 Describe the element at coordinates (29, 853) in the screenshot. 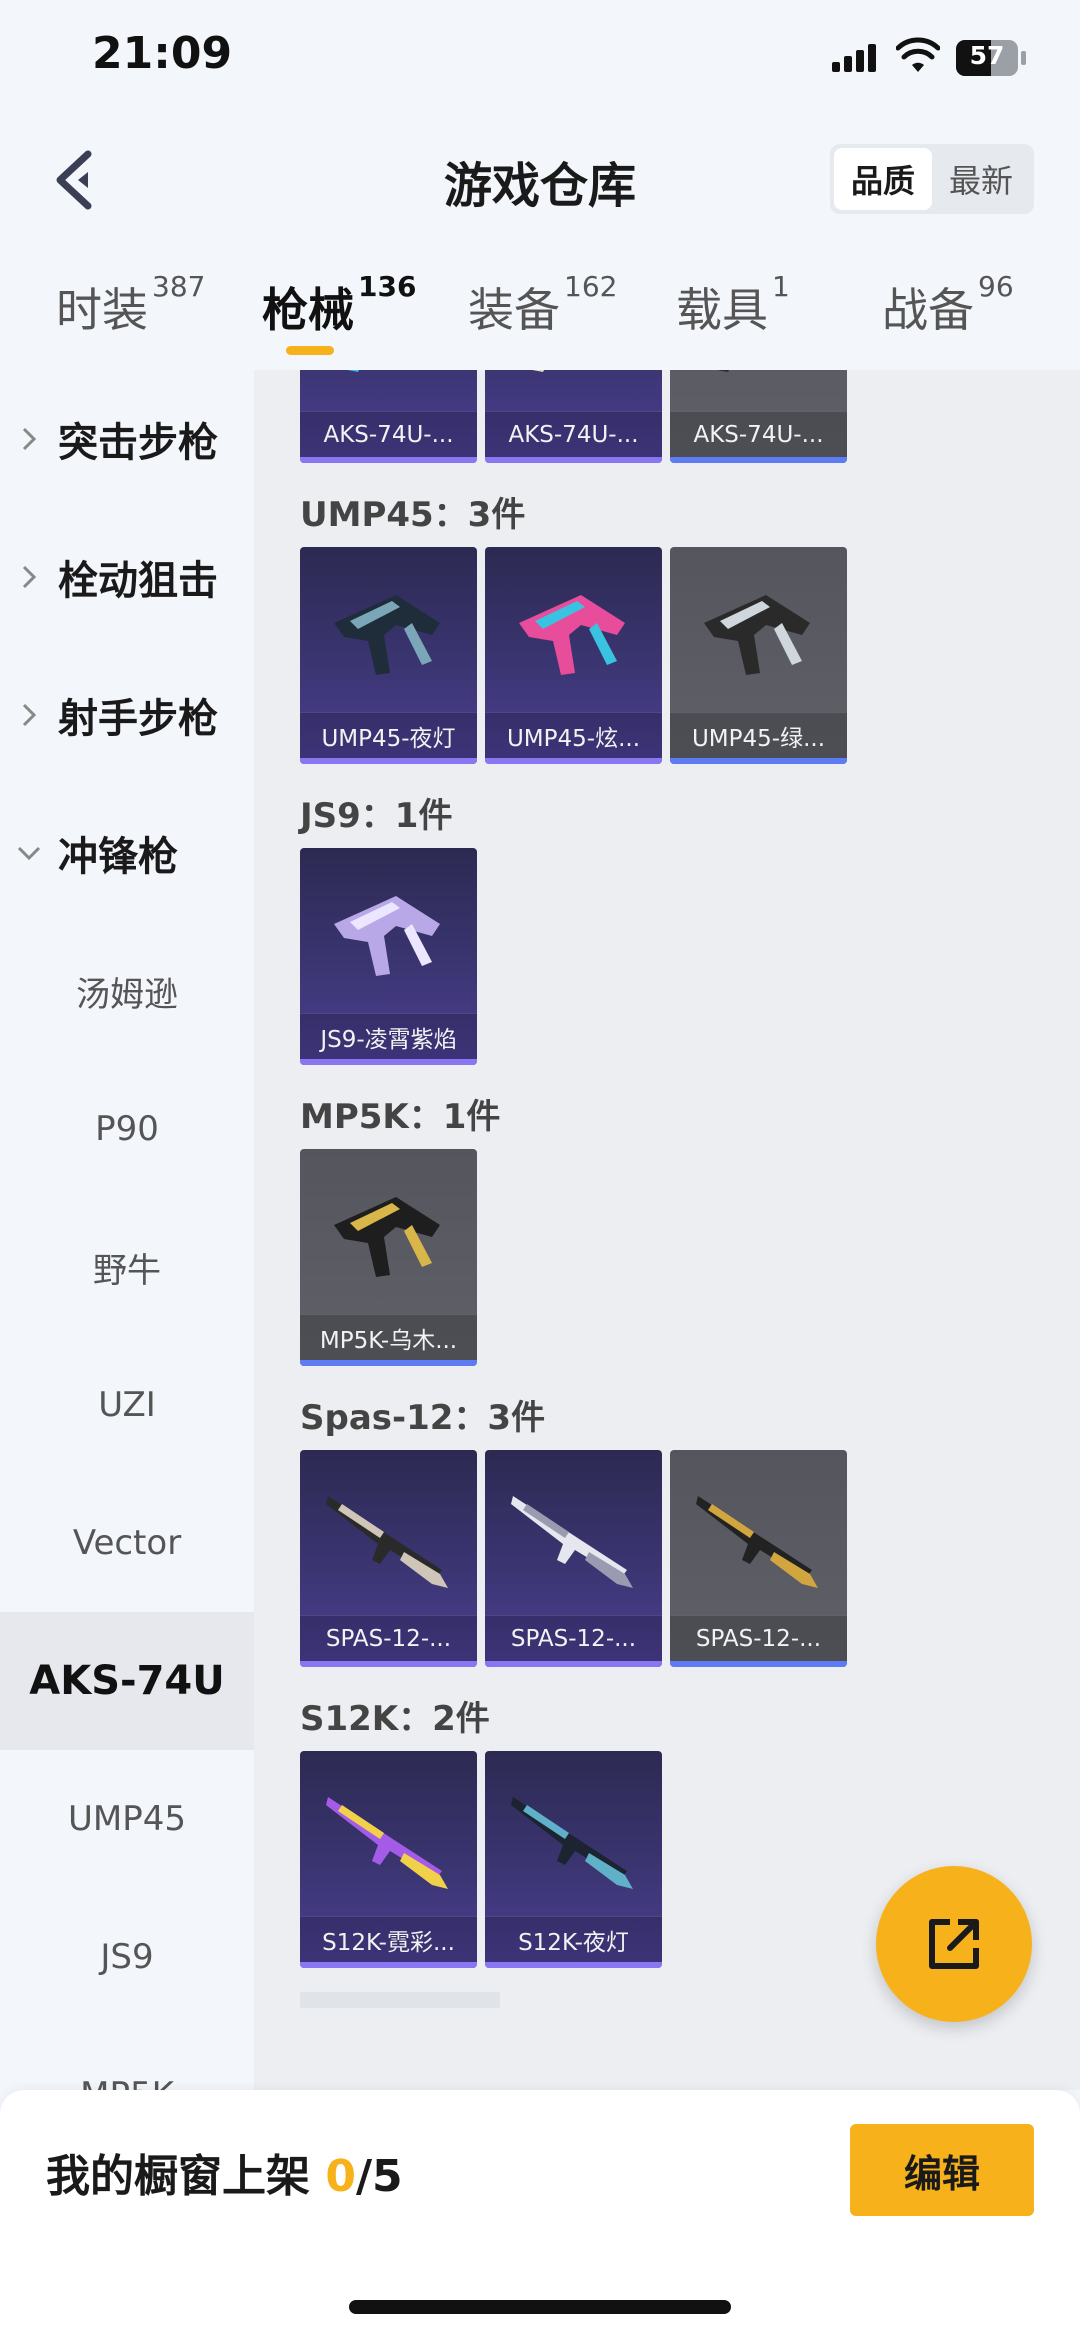

I see `chevron-down-icon` at that location.